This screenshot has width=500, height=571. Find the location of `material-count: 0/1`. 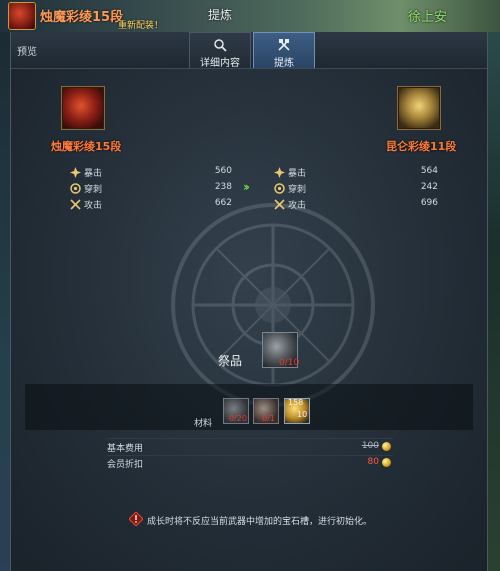

material-count: 0/1 is located at coordinates (268, 418).